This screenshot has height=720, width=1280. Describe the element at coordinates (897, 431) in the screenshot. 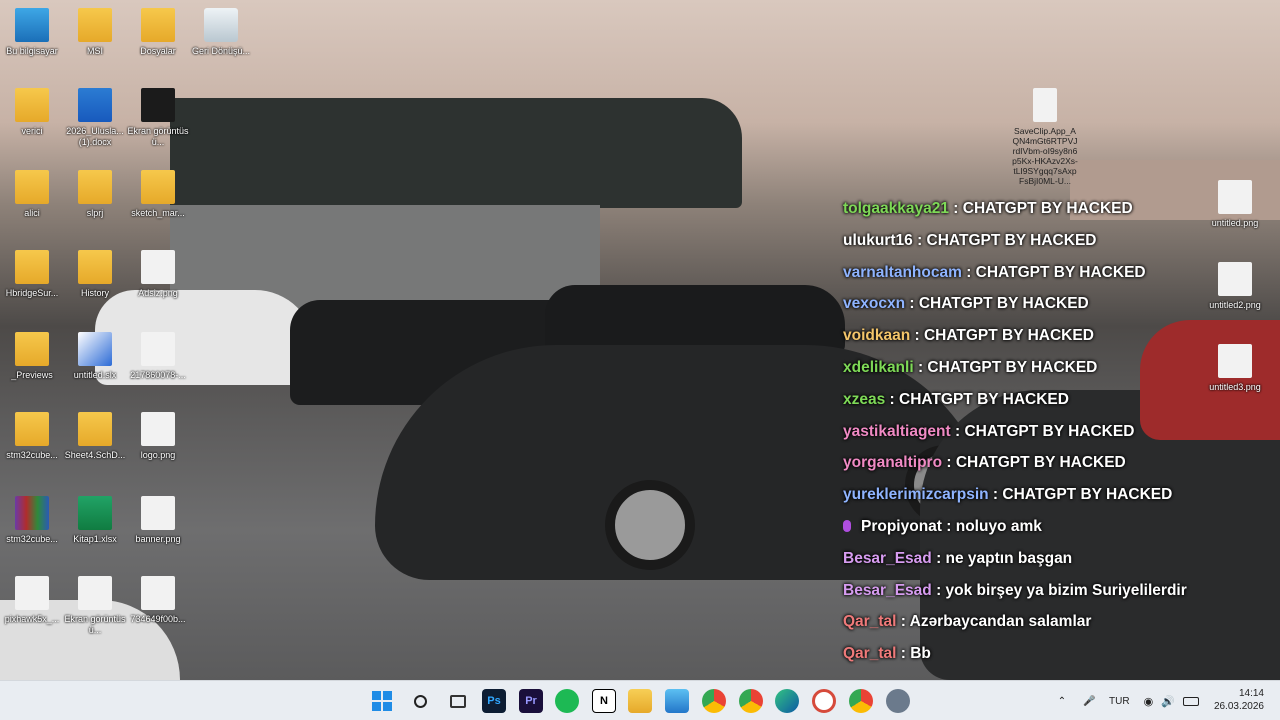

I see `chat-username: yastikaltiagent` at that location.